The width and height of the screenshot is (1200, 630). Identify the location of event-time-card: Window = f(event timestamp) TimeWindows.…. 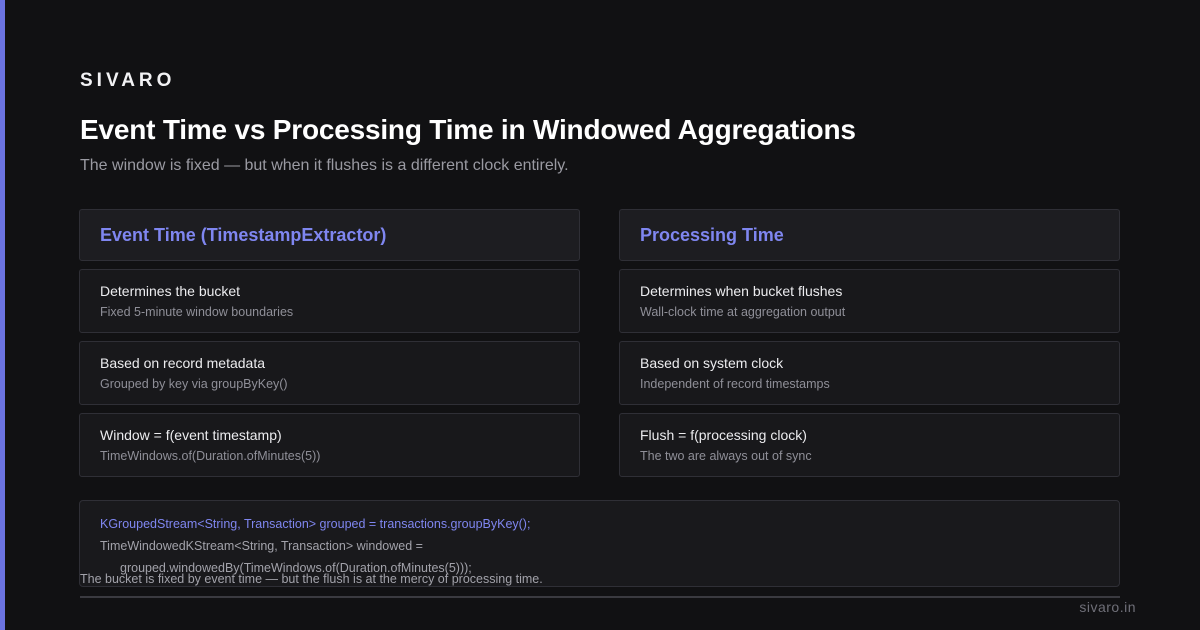
(329, 445).